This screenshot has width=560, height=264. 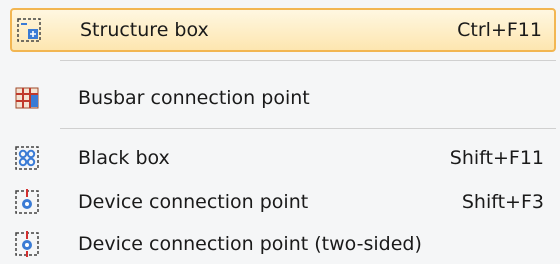 What do you see at coordinates (496, 158) in the screenshot?
I see `menu-item-shortcut: Shift+F11` at bounding box center [496, 158].